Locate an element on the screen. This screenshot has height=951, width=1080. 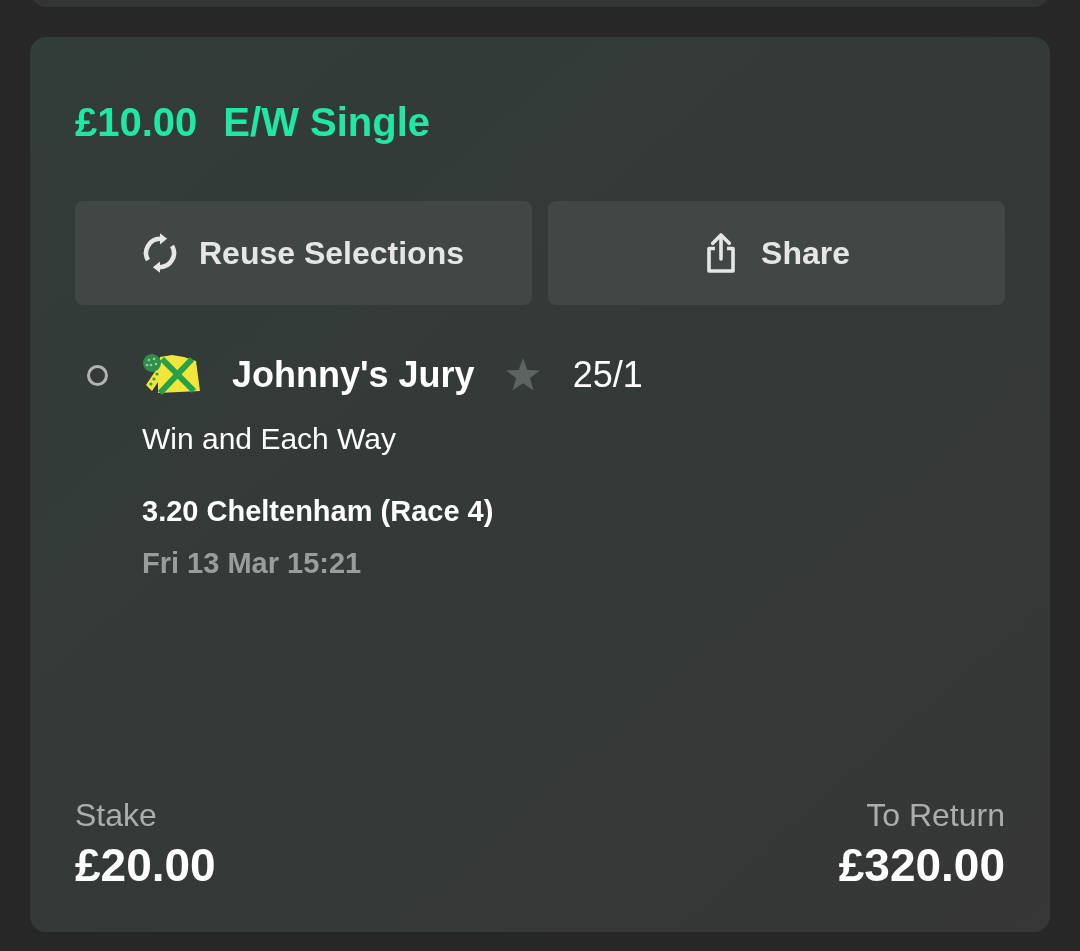
race-time: Fri 13 Mar 15:21 is located at coordinates (252, 563).